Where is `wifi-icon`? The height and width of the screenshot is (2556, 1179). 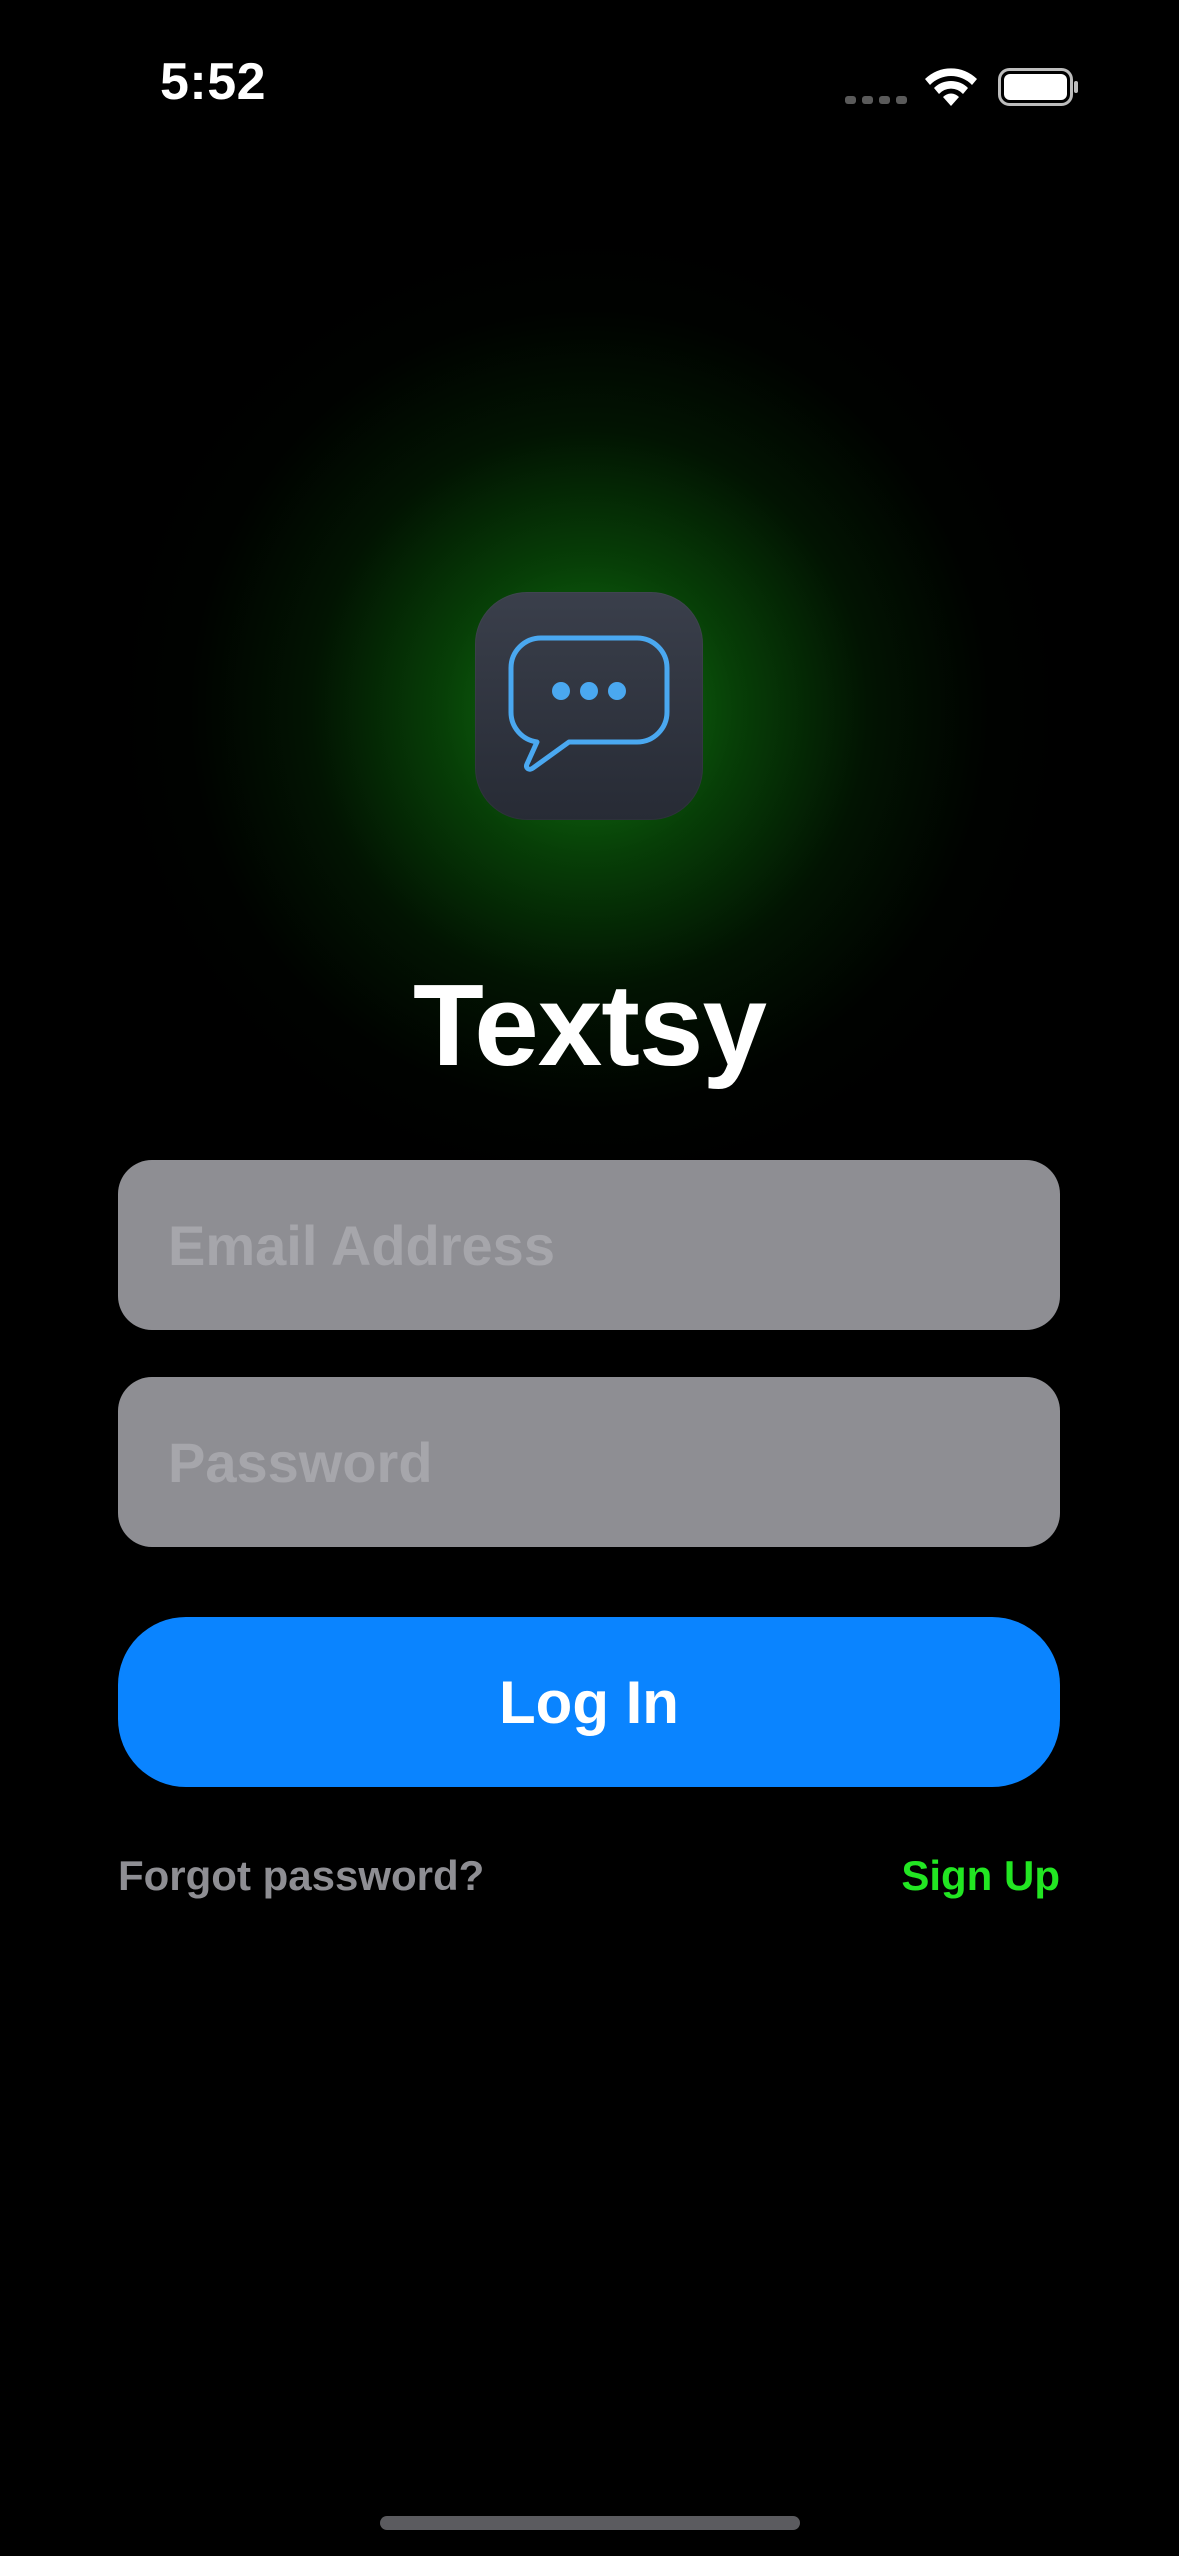 wifi-icon is located at coordinates (951, 87).